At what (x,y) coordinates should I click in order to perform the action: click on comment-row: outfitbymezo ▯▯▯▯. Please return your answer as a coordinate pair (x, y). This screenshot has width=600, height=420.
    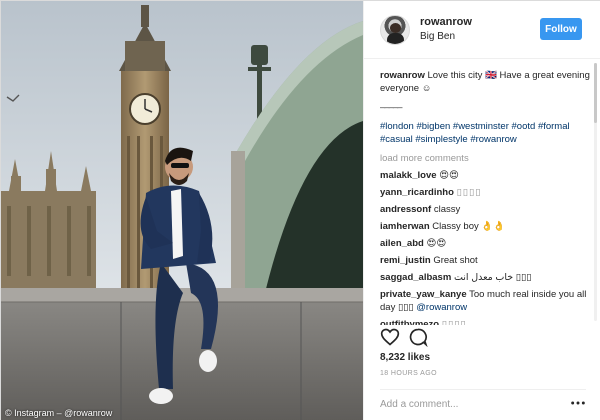
    Looking at the image, I should click on (486, 321).